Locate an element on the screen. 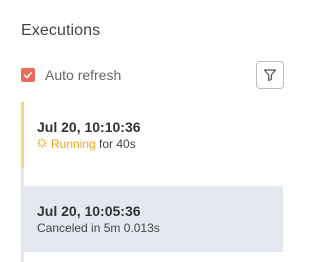 This screenshot has width=320, height=262. auto-refresh-toggle: Auto refresh is located at coordinates (71, 75).